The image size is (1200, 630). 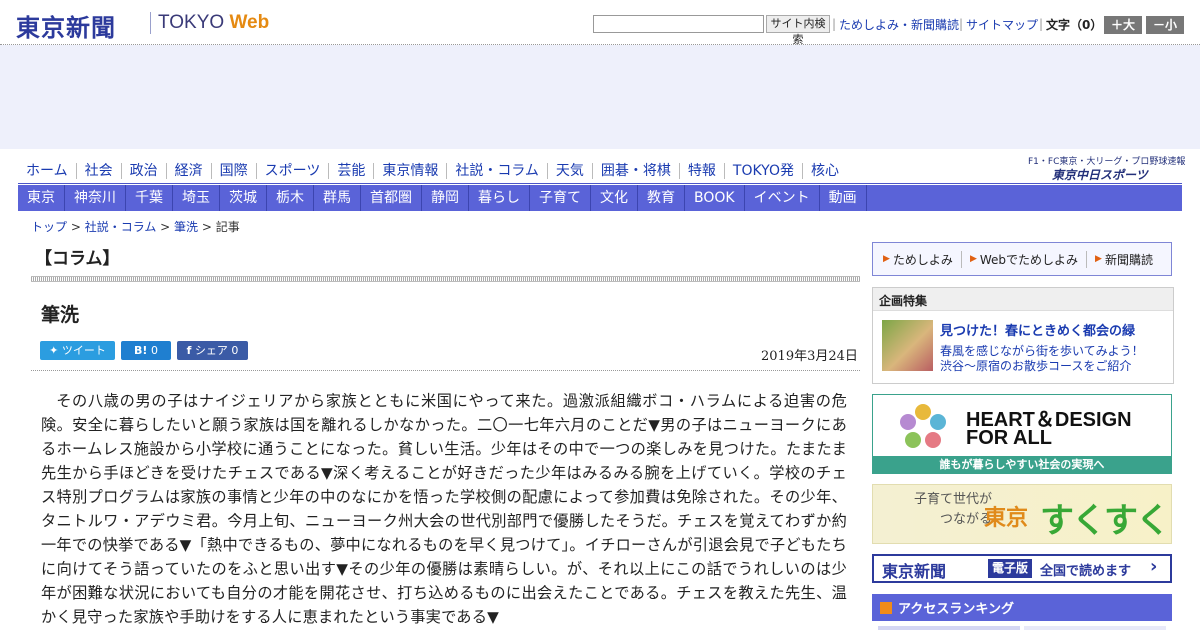 What do you see at coordinates (497, 171) in the screenshot?
I see `nav-editorial-column: 社説・コラム` at bounding box center [497, 171].